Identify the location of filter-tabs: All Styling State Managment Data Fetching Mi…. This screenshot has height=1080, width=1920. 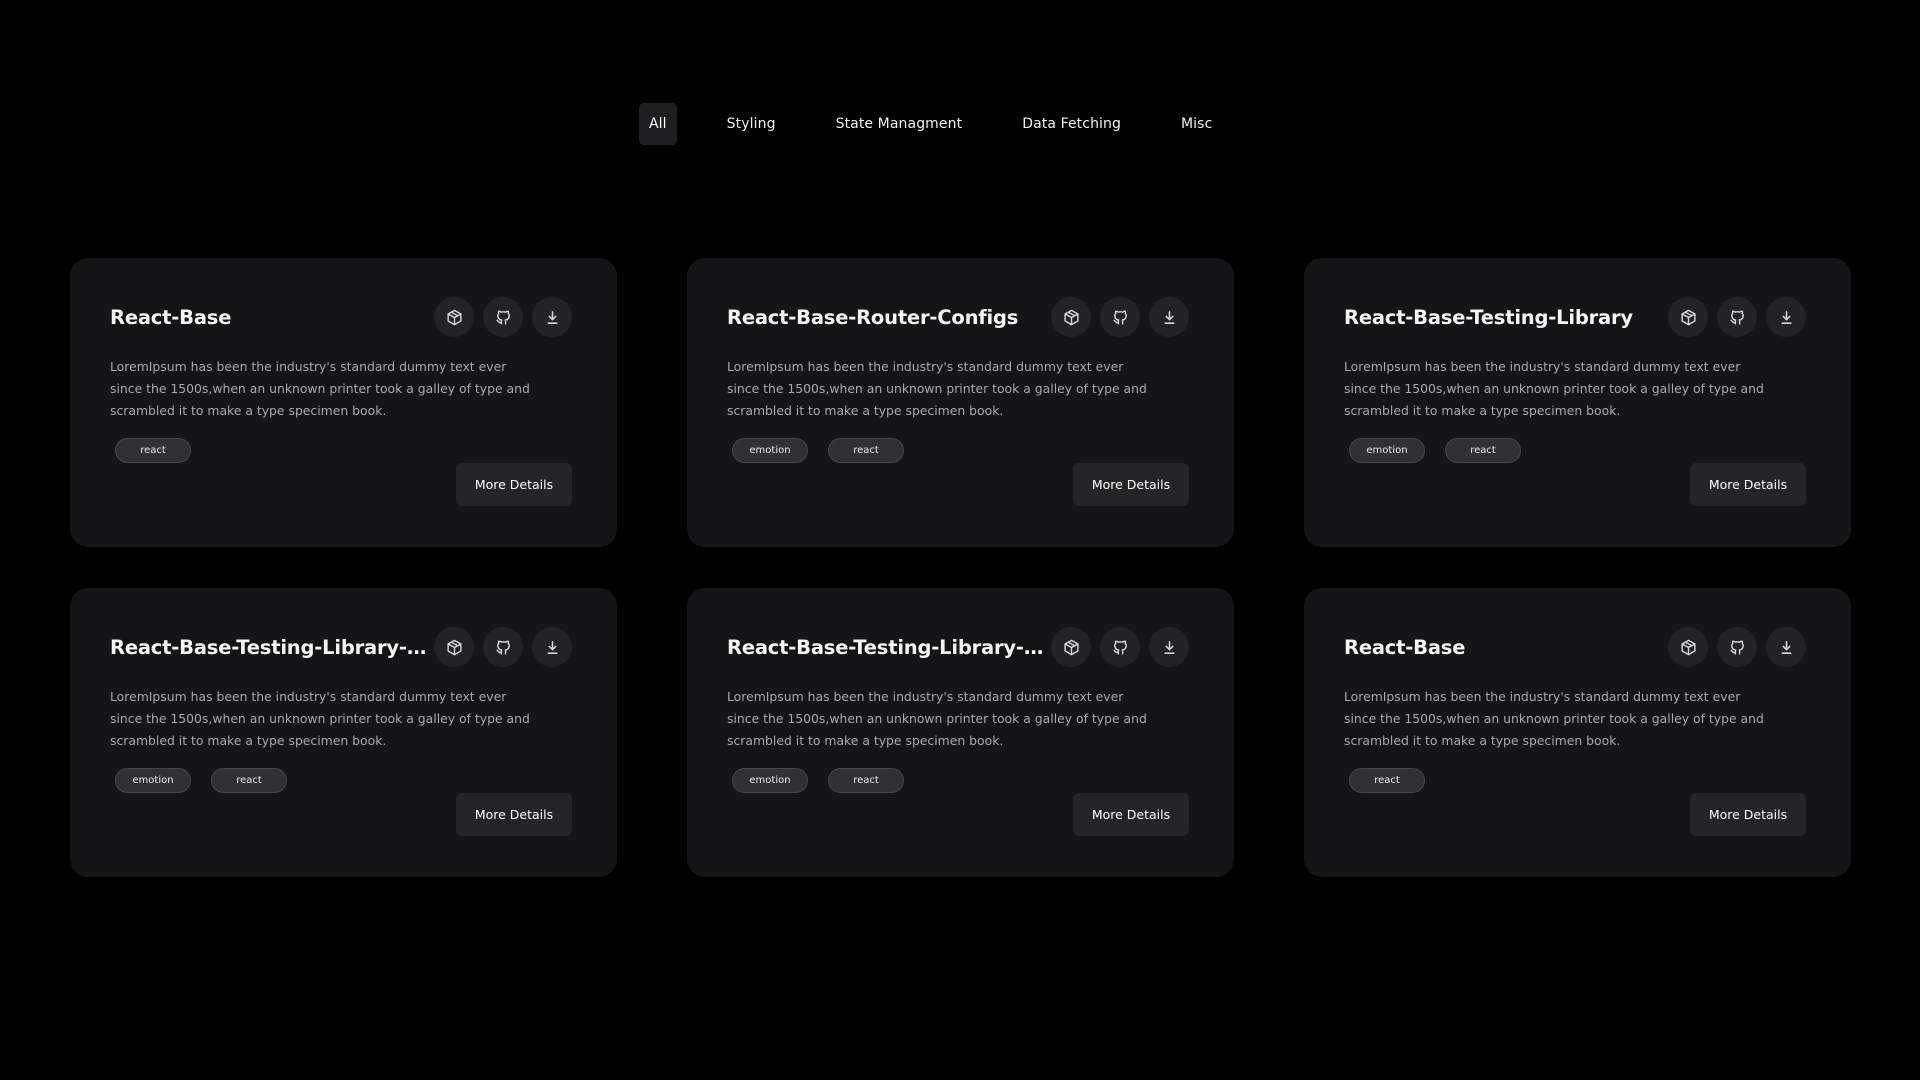
(930, 124).